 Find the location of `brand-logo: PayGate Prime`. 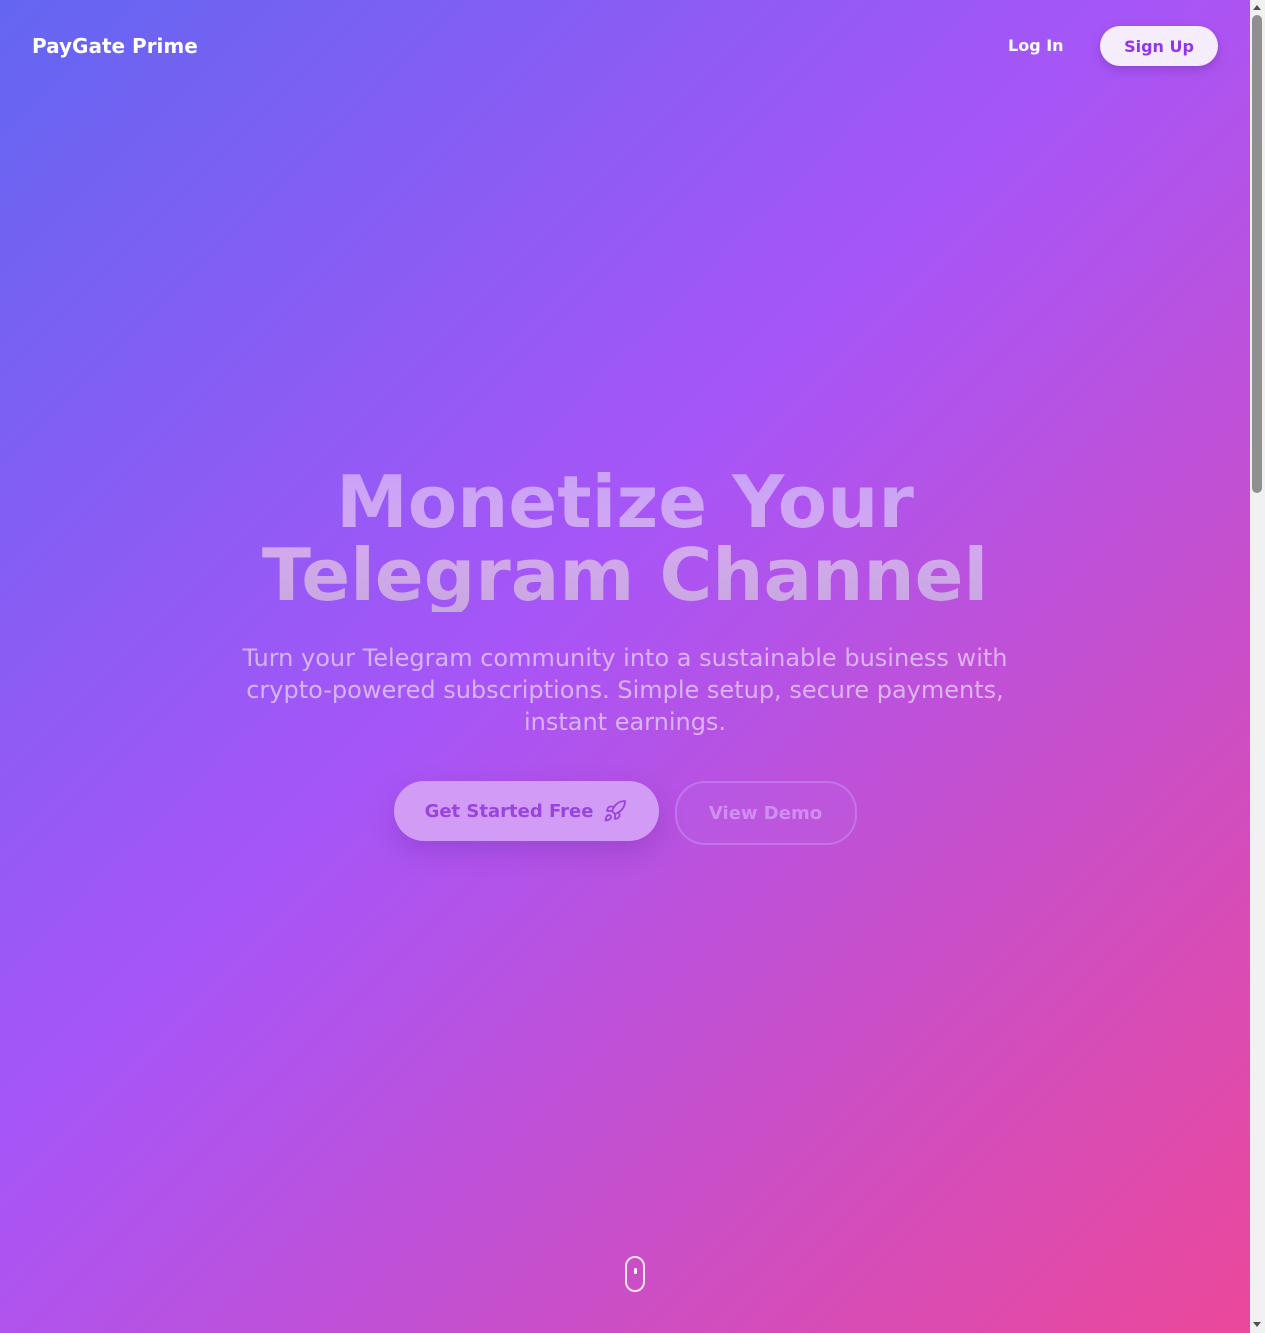

brand-logo: PayGate Prime is located at coordinates (115, 46).